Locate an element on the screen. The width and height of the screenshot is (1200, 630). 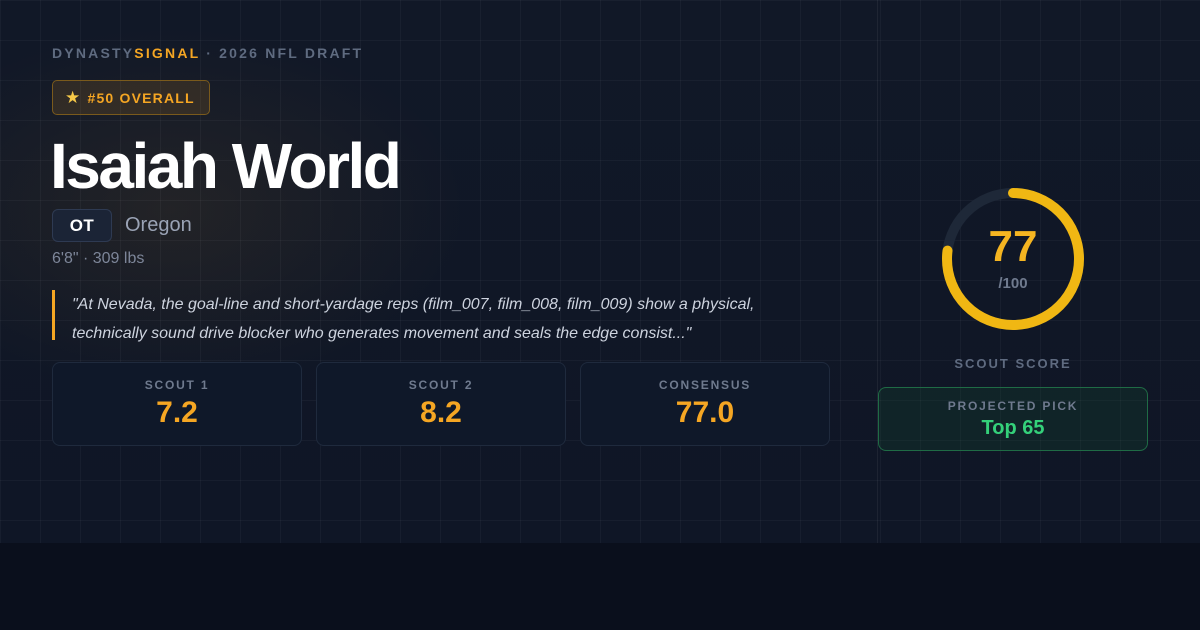
projected-pick-box: PROJECTED PICK Top 65 is located at coordinates (1013, 419).